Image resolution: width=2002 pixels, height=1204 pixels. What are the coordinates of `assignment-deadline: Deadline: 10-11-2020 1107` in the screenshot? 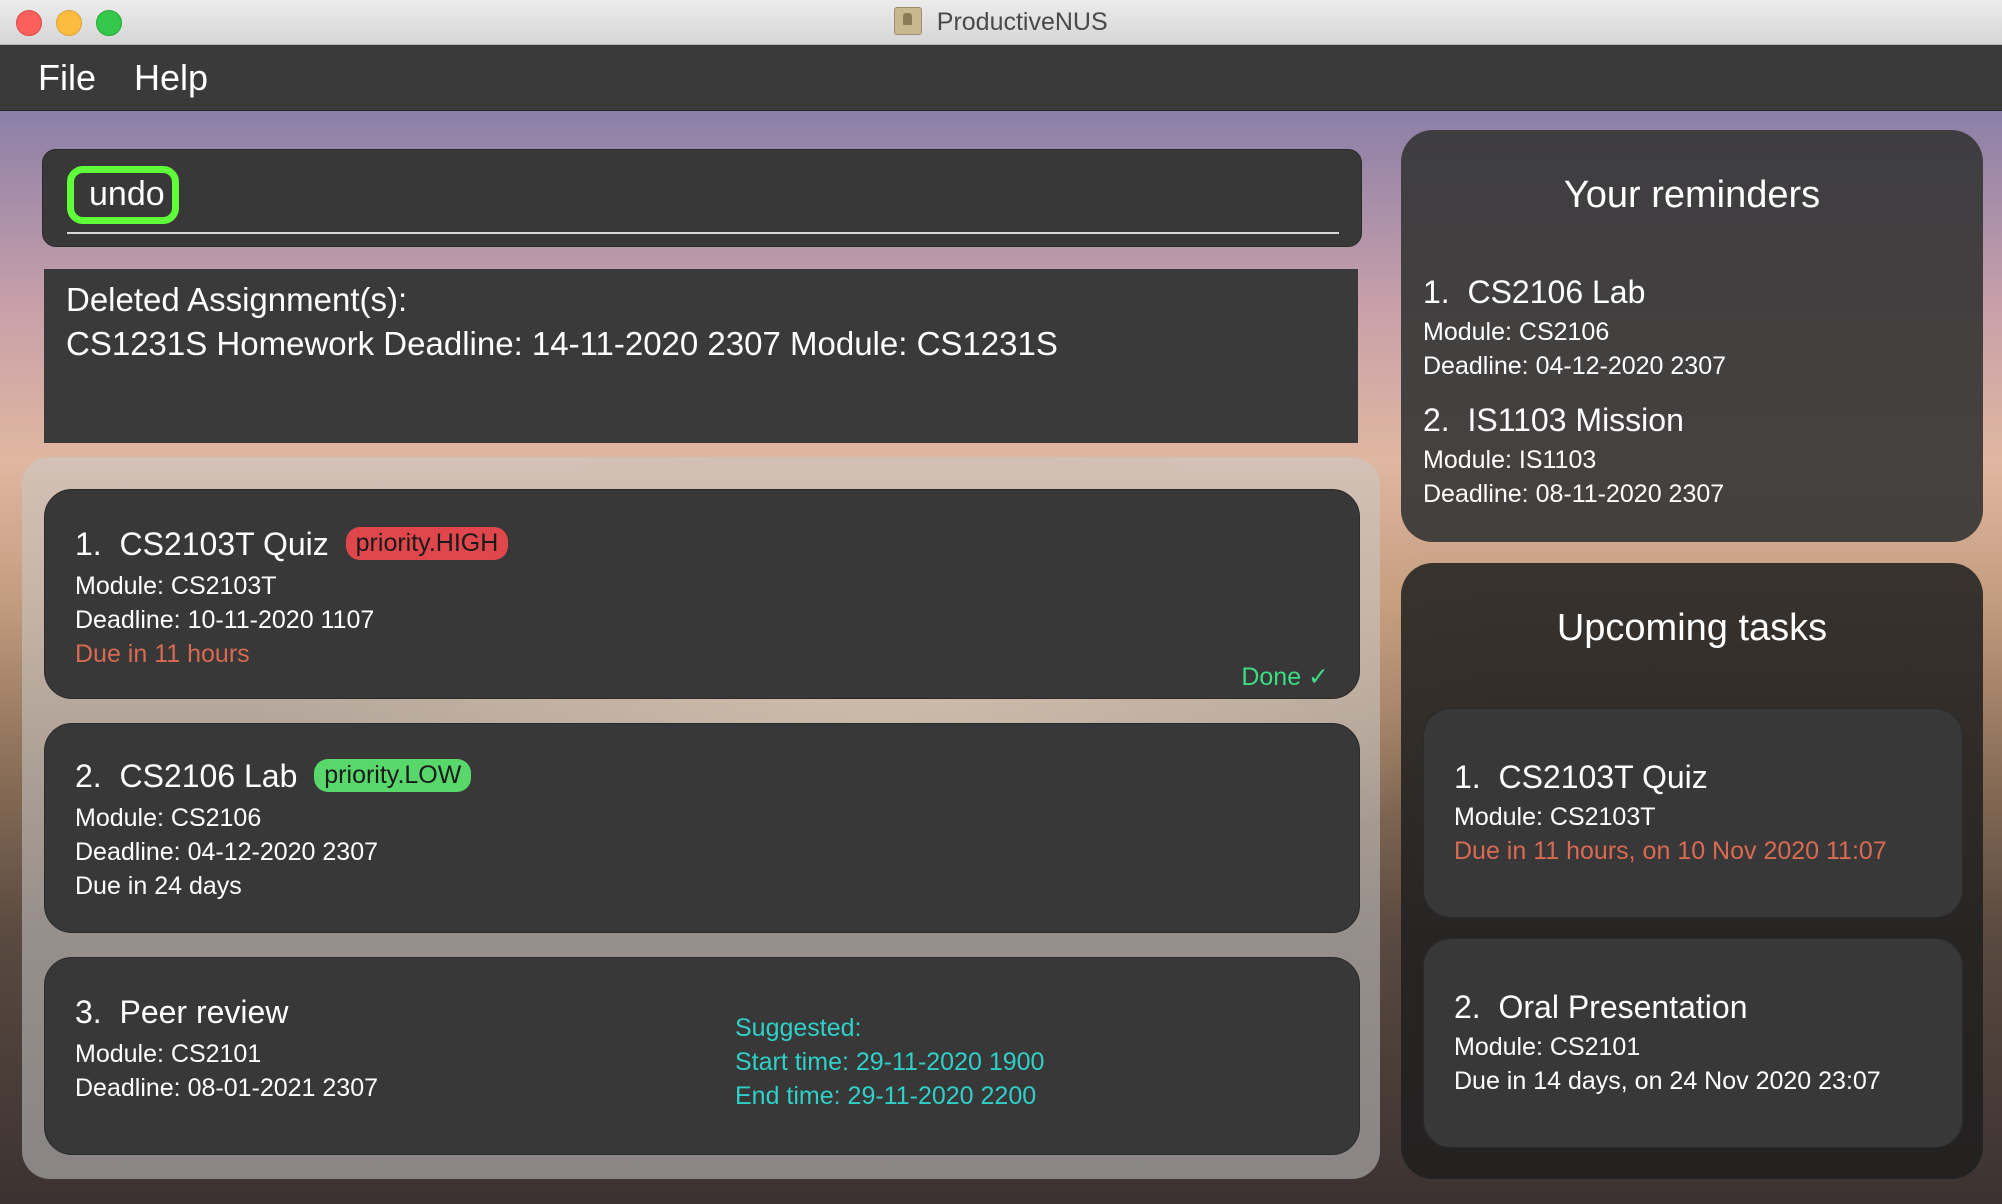 It's located at (225, 620).